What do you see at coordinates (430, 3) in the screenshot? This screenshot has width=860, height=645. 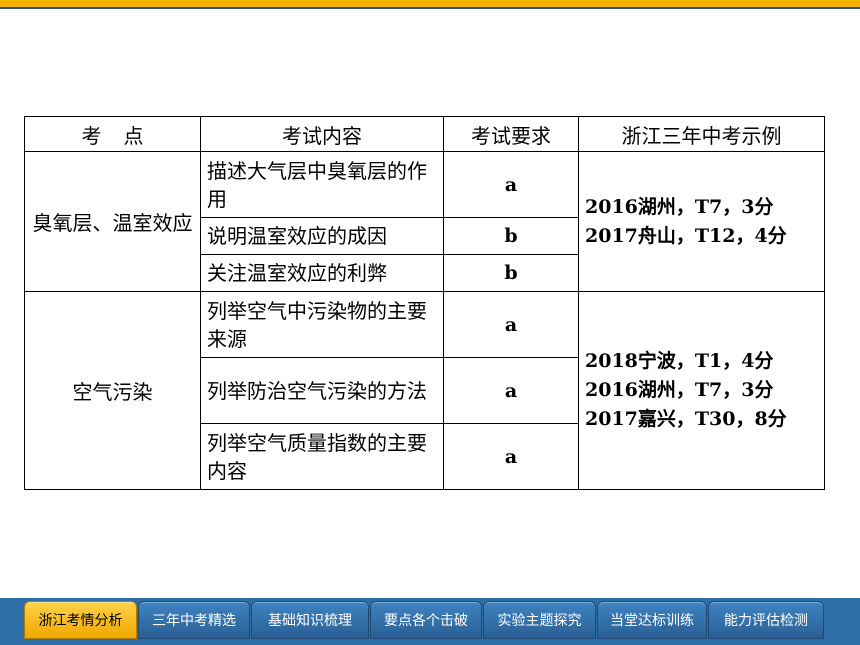 I see `top-accent-bar` at bounding box center [430, 3].